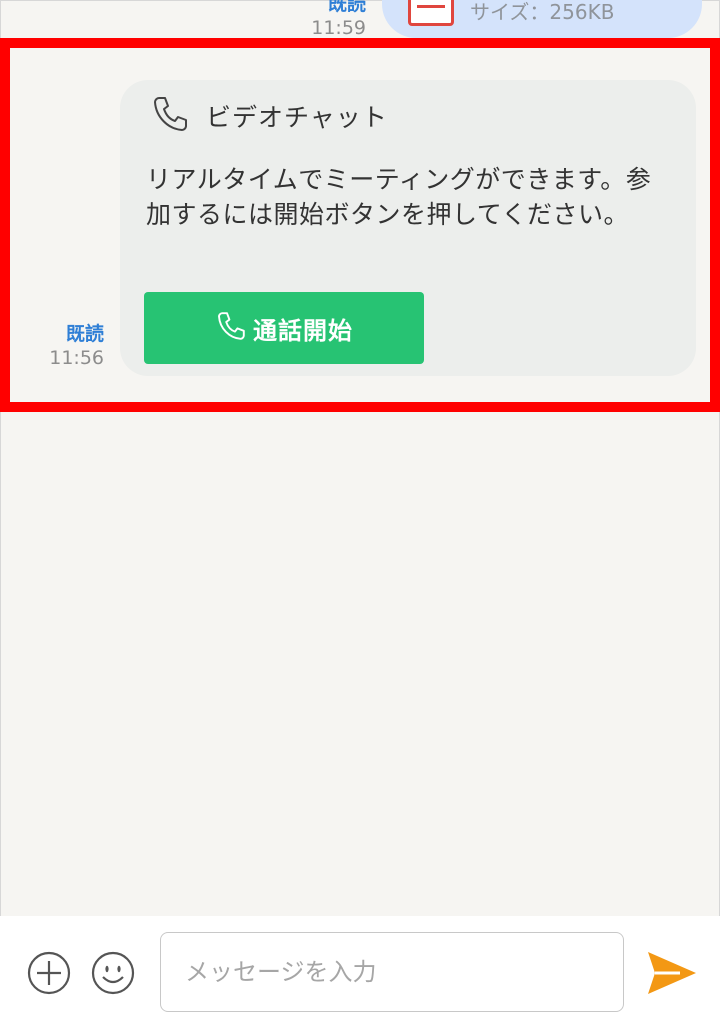 This screenshot has width=720, height=1028. I want to click on bubble-body-text: リアルタイムでミーティングができます。参加するには開始ボタンを押してください。, so click(399, 197).